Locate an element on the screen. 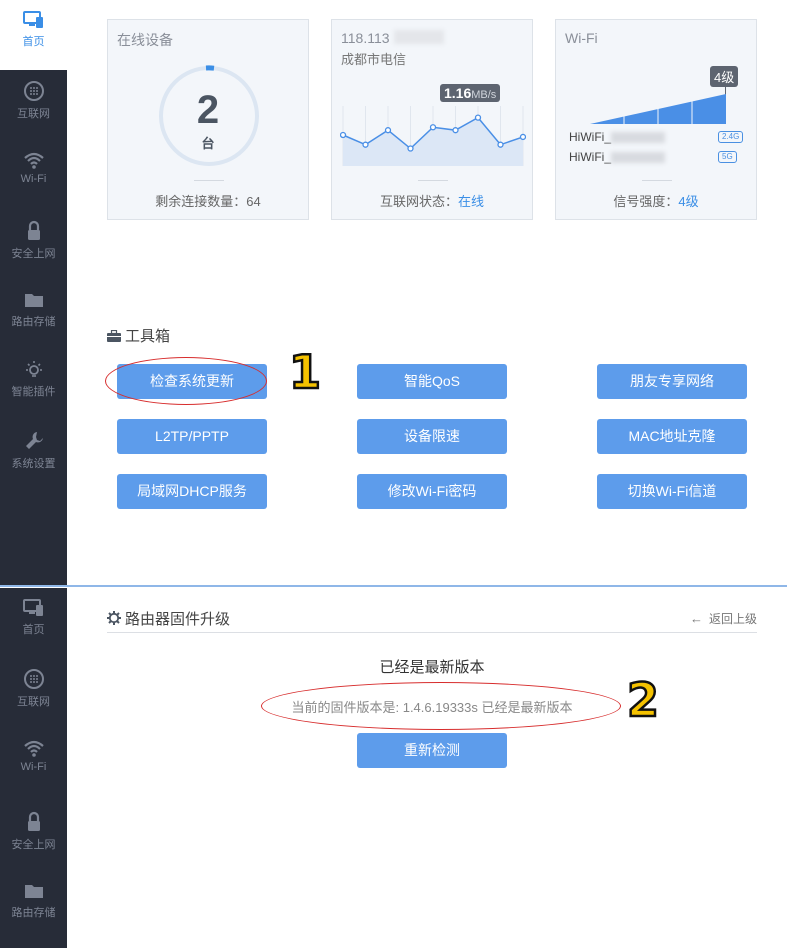 The width and height of the screenshot is (787, 948). wifi-card: Wi-Fi 4级 HiWiFi_ 2.4G HiWiFi_ 5G 信号强度：4级 is located at coordinates (656, 119).